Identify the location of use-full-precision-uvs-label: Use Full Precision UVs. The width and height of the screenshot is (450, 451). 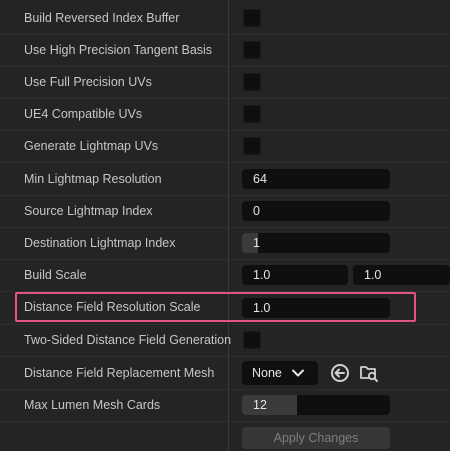
(88, 82).